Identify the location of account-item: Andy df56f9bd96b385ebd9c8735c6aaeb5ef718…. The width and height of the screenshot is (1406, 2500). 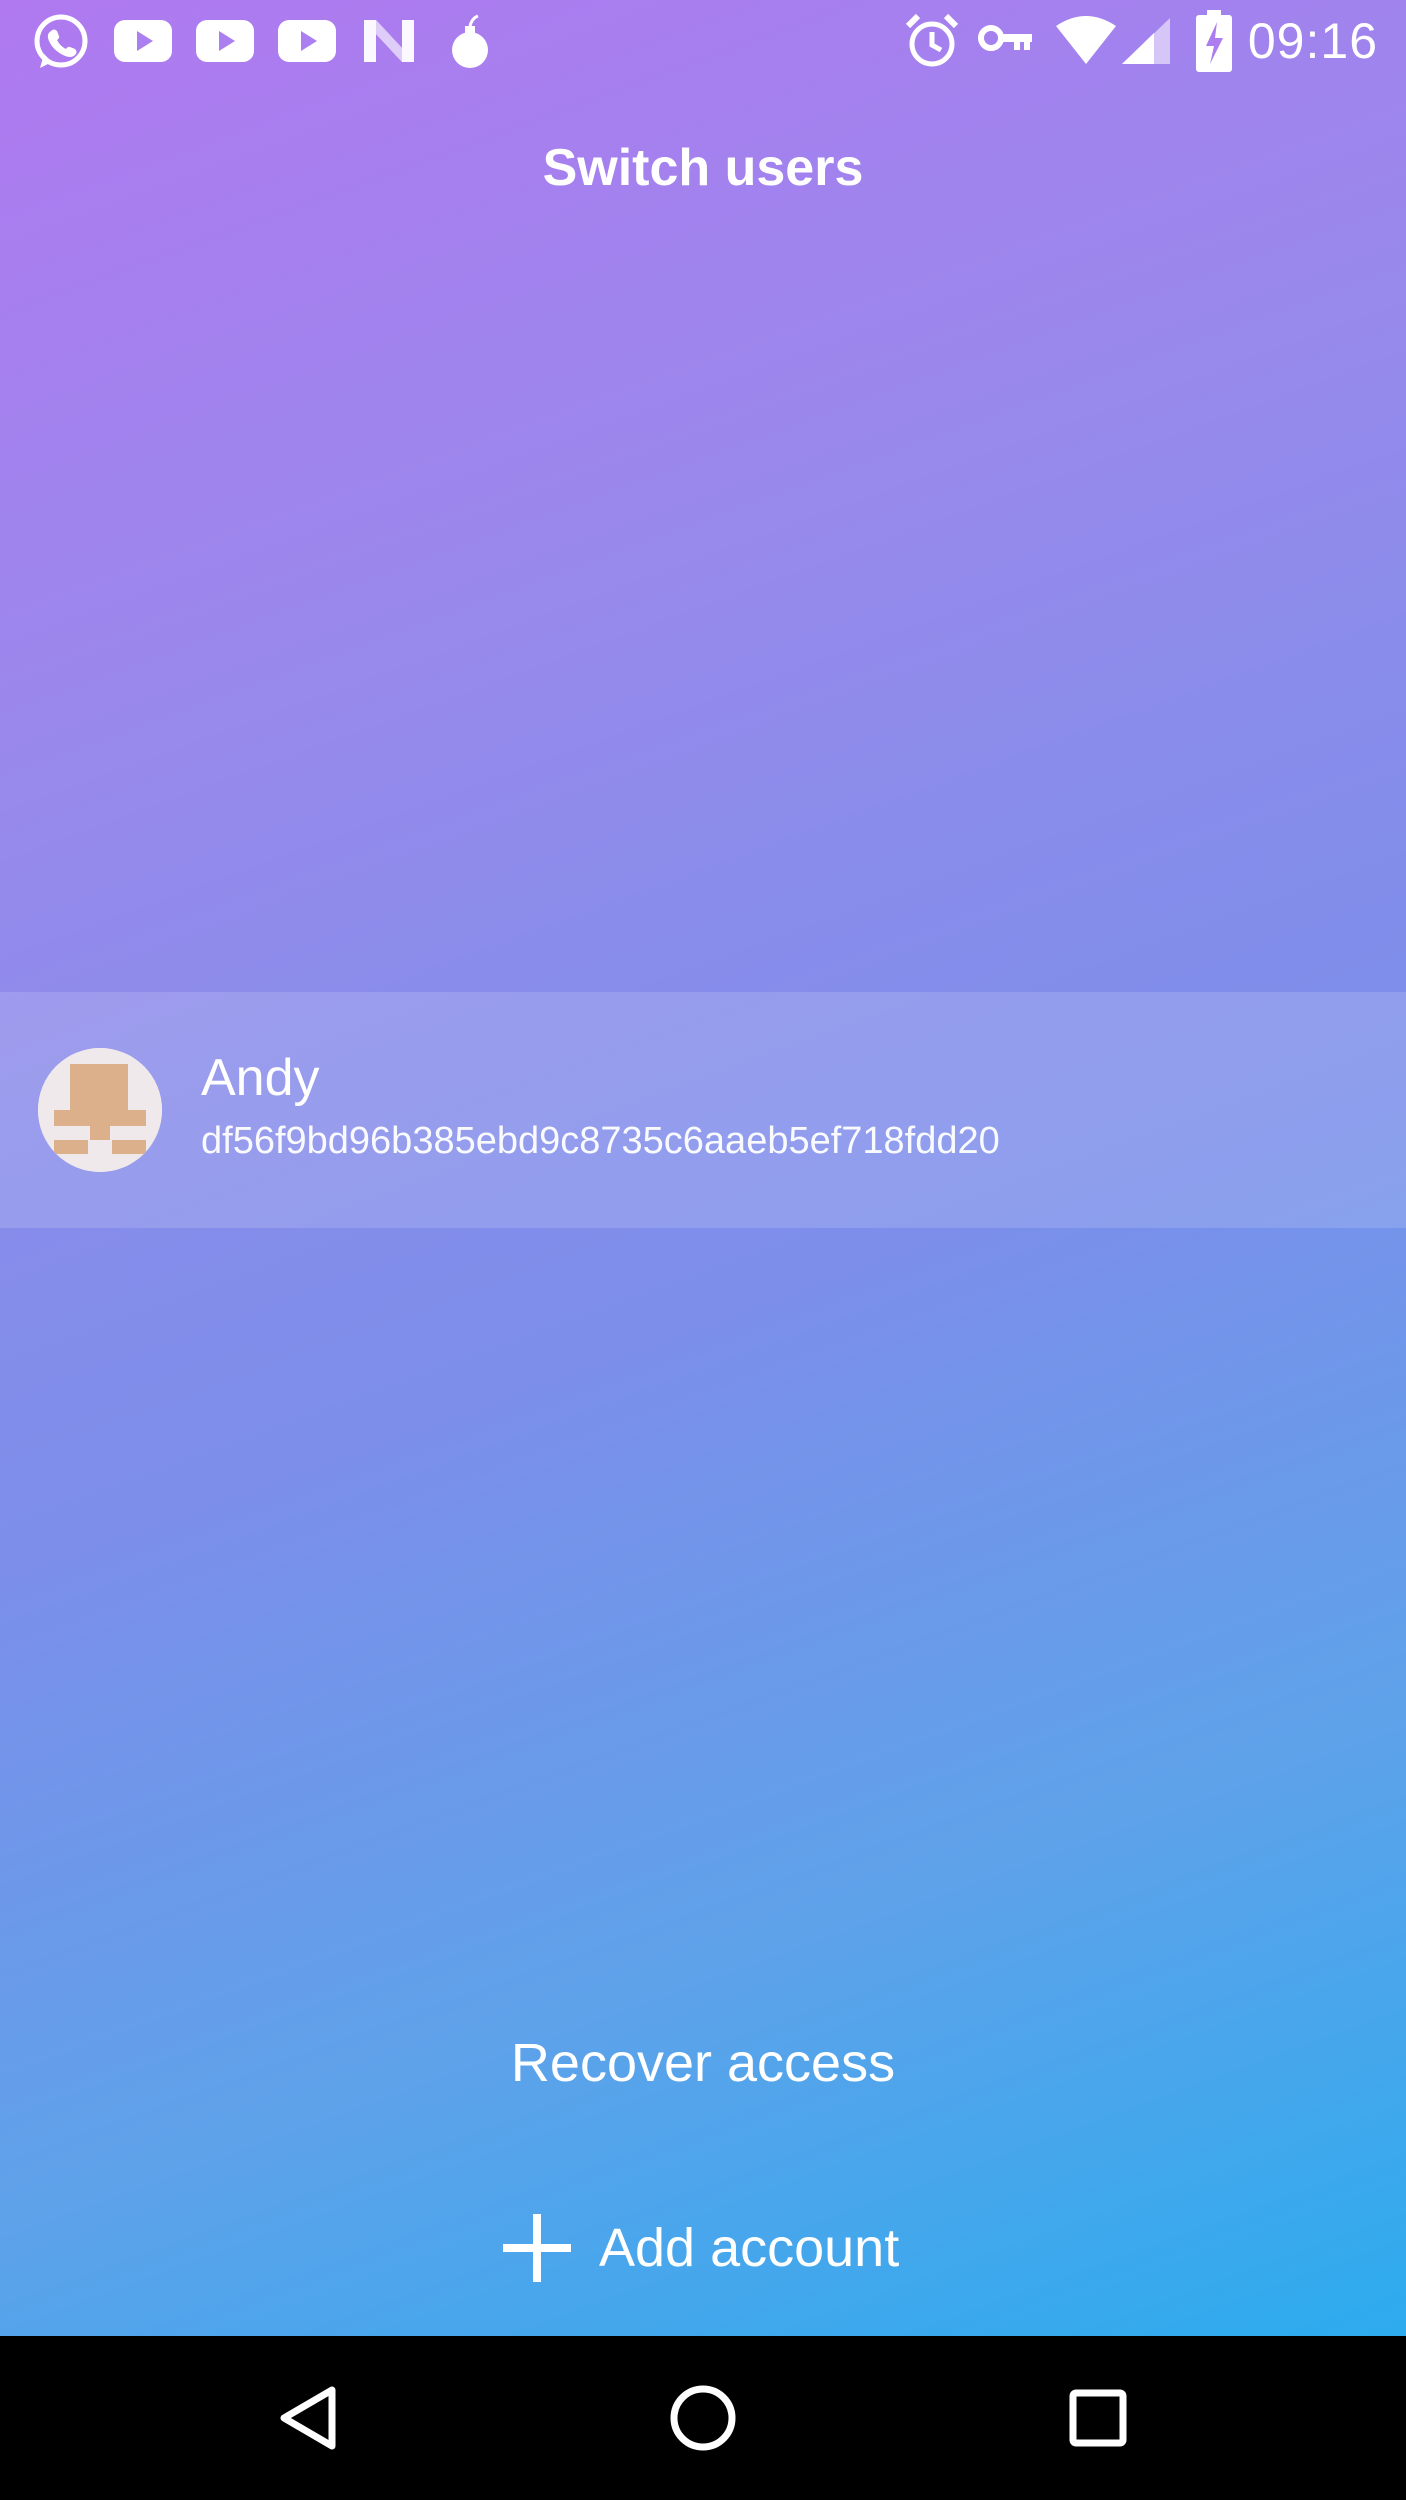
(703, 1110).